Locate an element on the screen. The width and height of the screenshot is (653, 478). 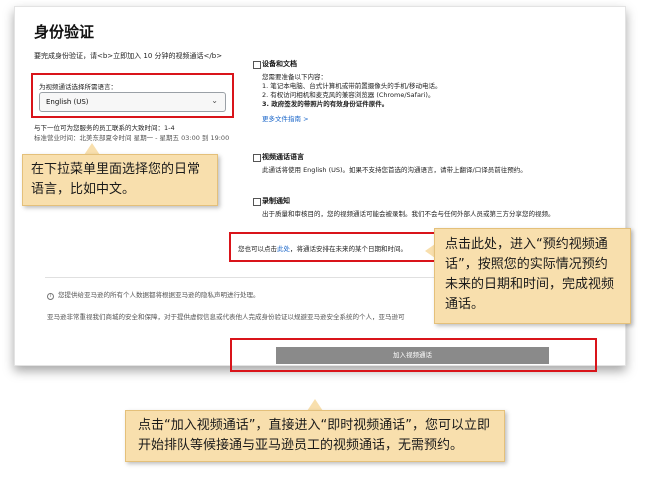
business-hours: 标准营业时间：北美东部夏令时间 星期一 - 星期五 03:00 到 19:00 is located at coordinates (132, 138).